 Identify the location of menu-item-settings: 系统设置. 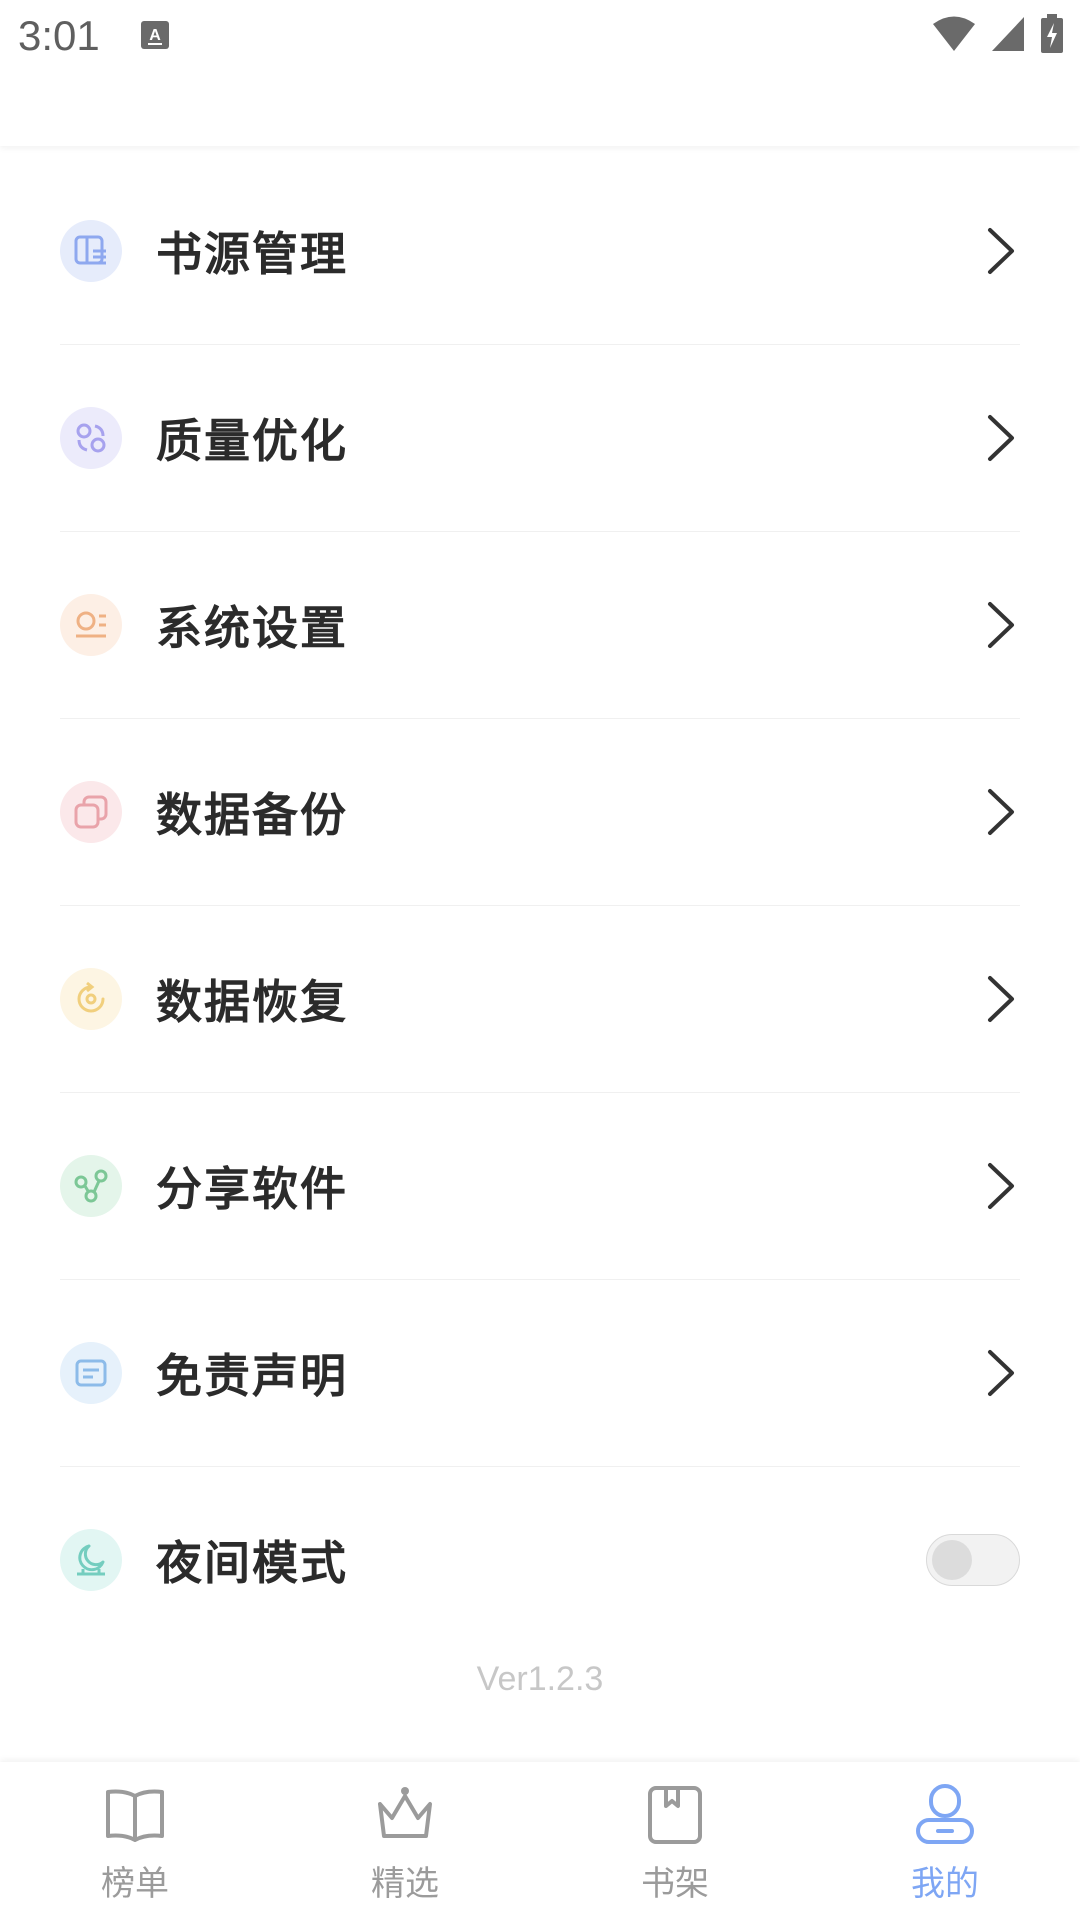
(540, 625).